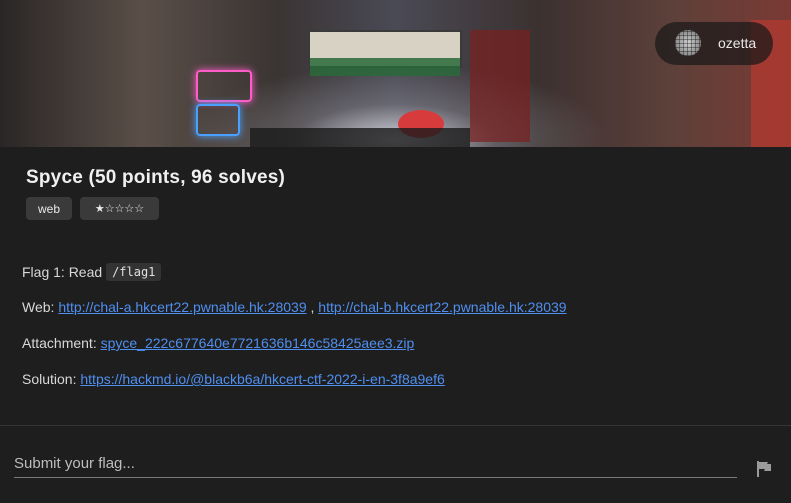 The width and height of the screenshot is (791, 503). Describe the element at coordinates (385, 67) in the screenshot. I see `banner-sign-strip` at that location.